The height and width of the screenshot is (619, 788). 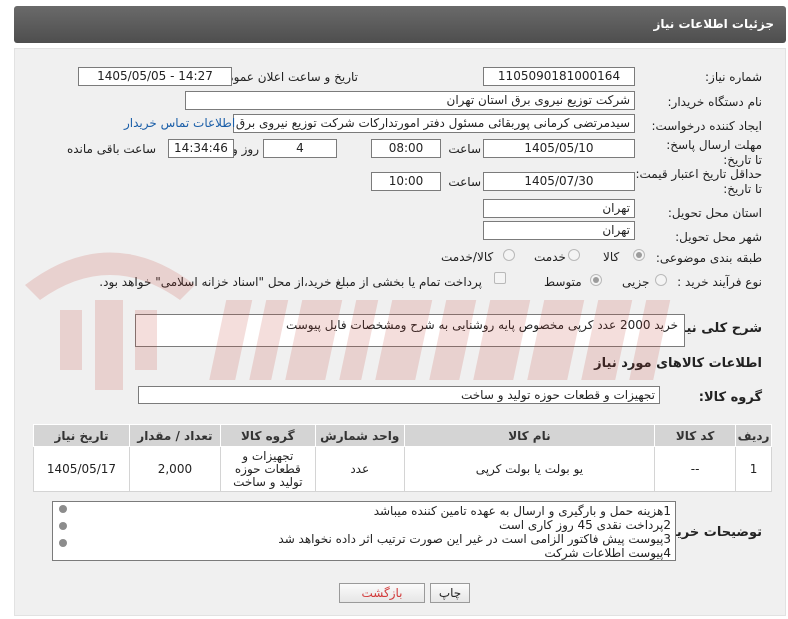 I want to click on cell-row-number: 1, so click(x=753, y=469).